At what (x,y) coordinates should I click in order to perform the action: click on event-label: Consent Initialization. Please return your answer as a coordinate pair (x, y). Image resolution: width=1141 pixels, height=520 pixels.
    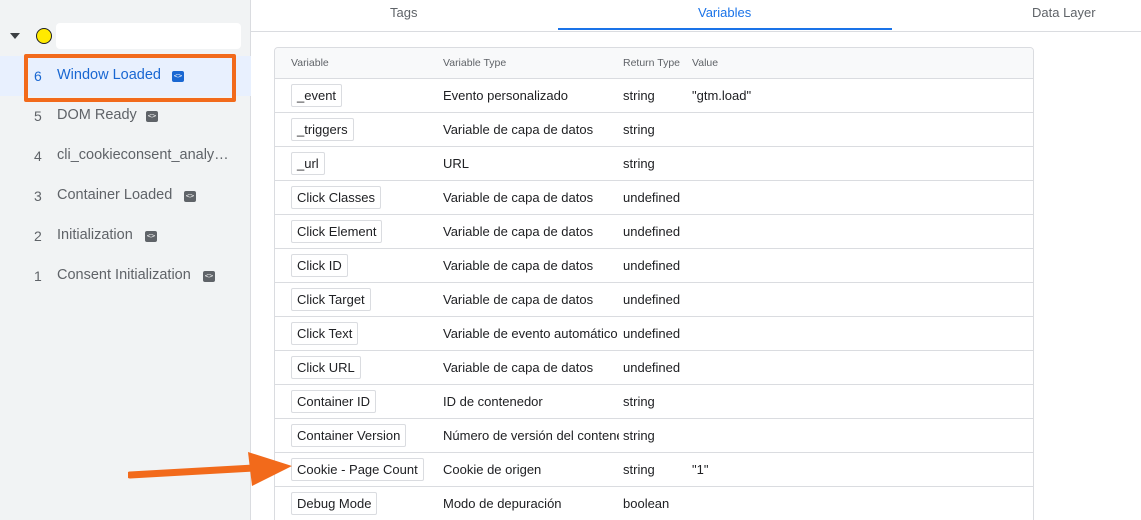
    Looking at the image, I should click on (124, 275).